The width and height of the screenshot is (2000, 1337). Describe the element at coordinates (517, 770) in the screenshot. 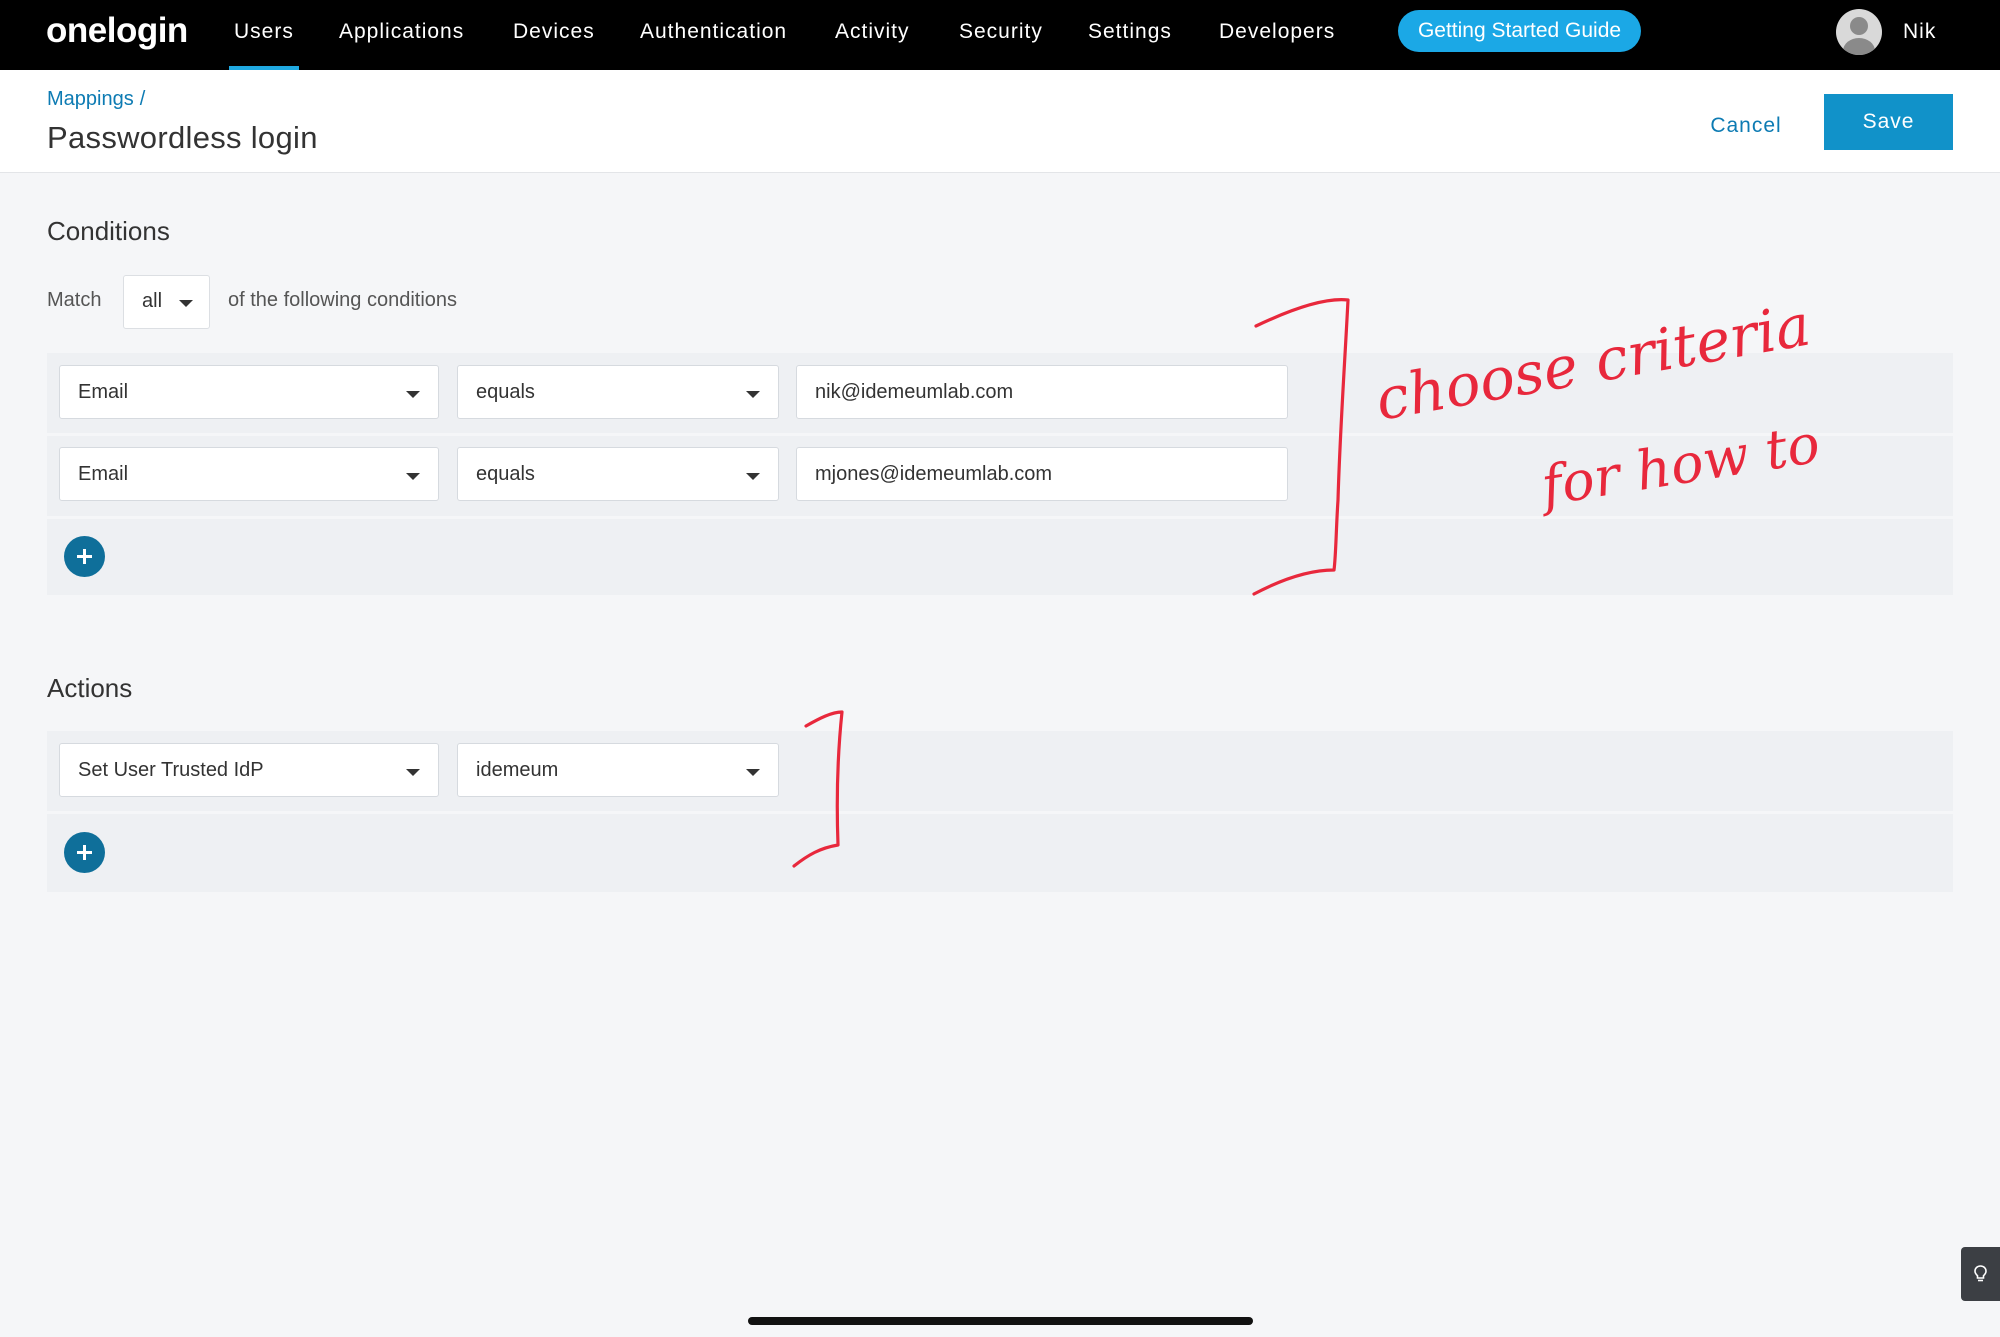

I see `action-value-value: idemeum` at that location.